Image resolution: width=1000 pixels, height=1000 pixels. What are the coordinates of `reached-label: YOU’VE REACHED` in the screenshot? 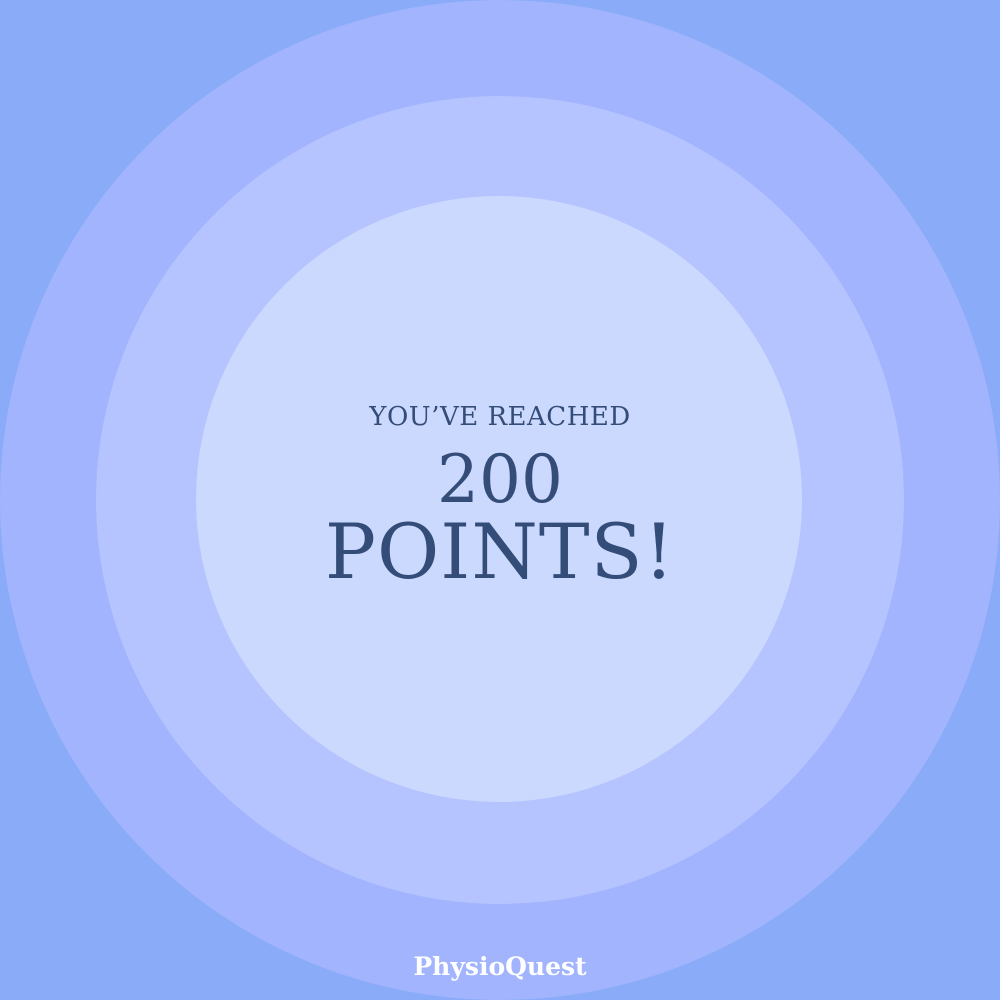 It's located at (500, 417).